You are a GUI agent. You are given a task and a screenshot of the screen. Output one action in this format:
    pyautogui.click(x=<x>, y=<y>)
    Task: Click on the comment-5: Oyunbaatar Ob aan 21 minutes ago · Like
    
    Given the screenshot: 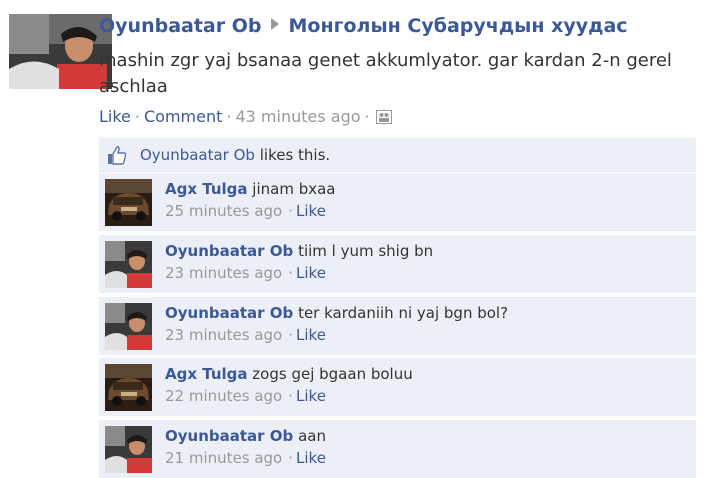 What is the action you would take?
    pyautogui.click(x=397, y=448)
    